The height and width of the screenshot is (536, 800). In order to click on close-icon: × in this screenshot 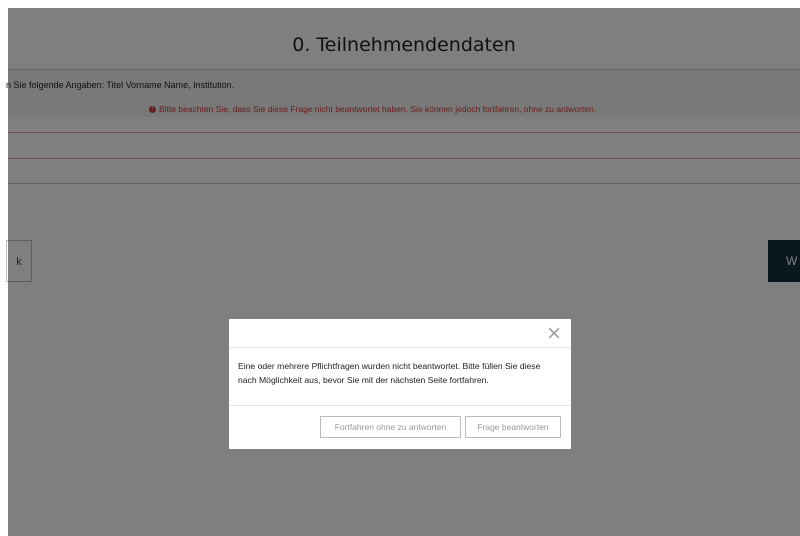, I will do `click(554, 333)`.